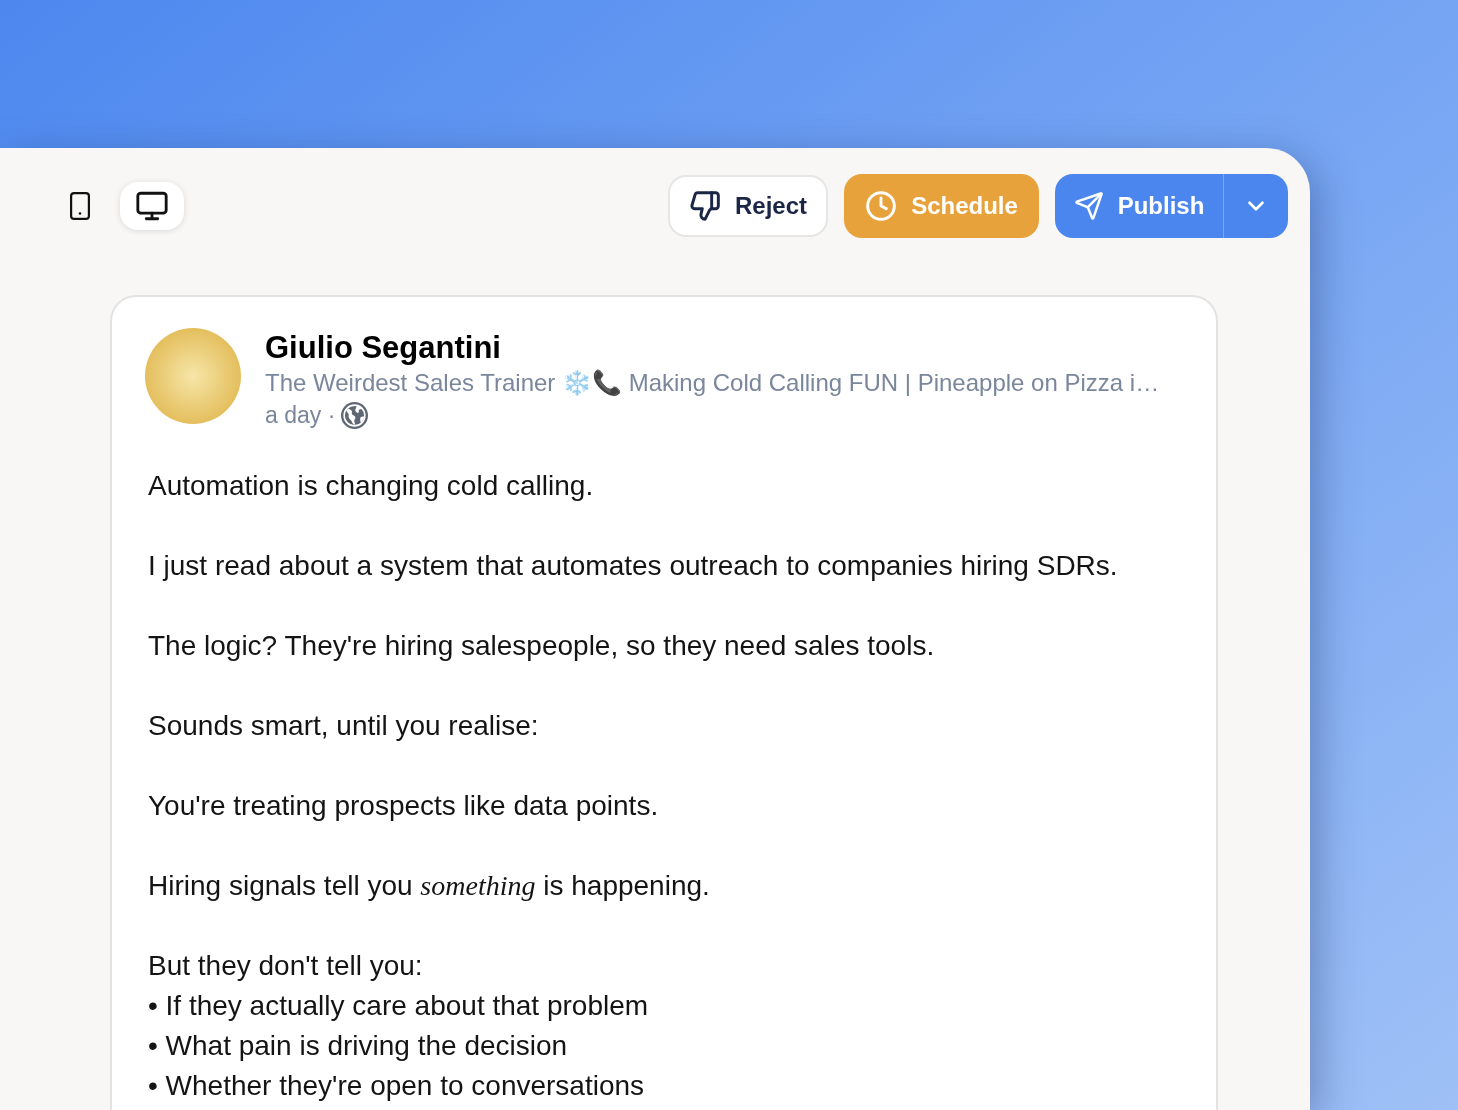  I want to click on post-text-line: Hiring signals tell you something is happening., so click(429, 886).